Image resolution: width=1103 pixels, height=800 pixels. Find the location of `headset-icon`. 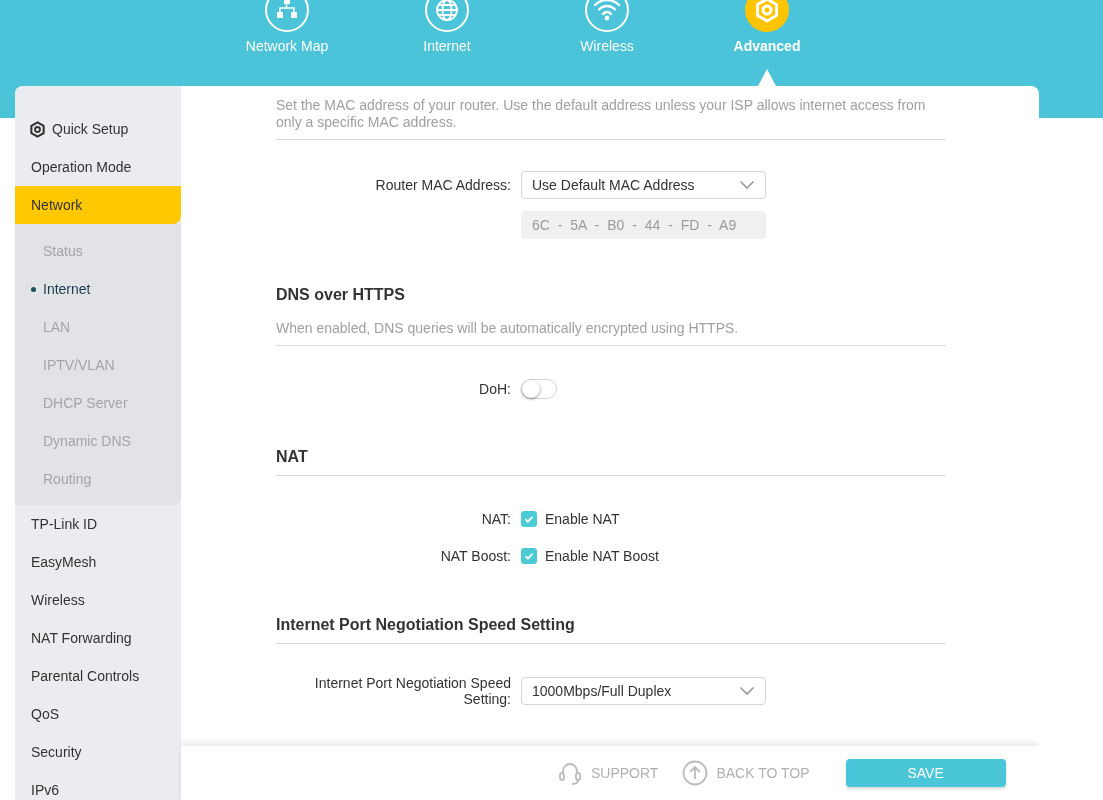

headset-icon is located at coordinates (570, 773).